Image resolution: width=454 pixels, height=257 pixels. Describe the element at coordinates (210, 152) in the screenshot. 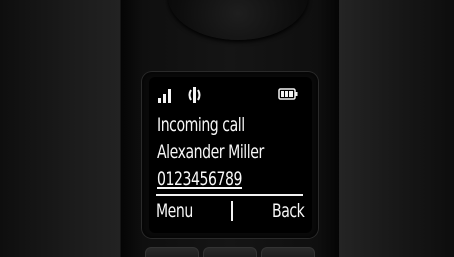

I see `caller-name: Alexander Miller` at that location.